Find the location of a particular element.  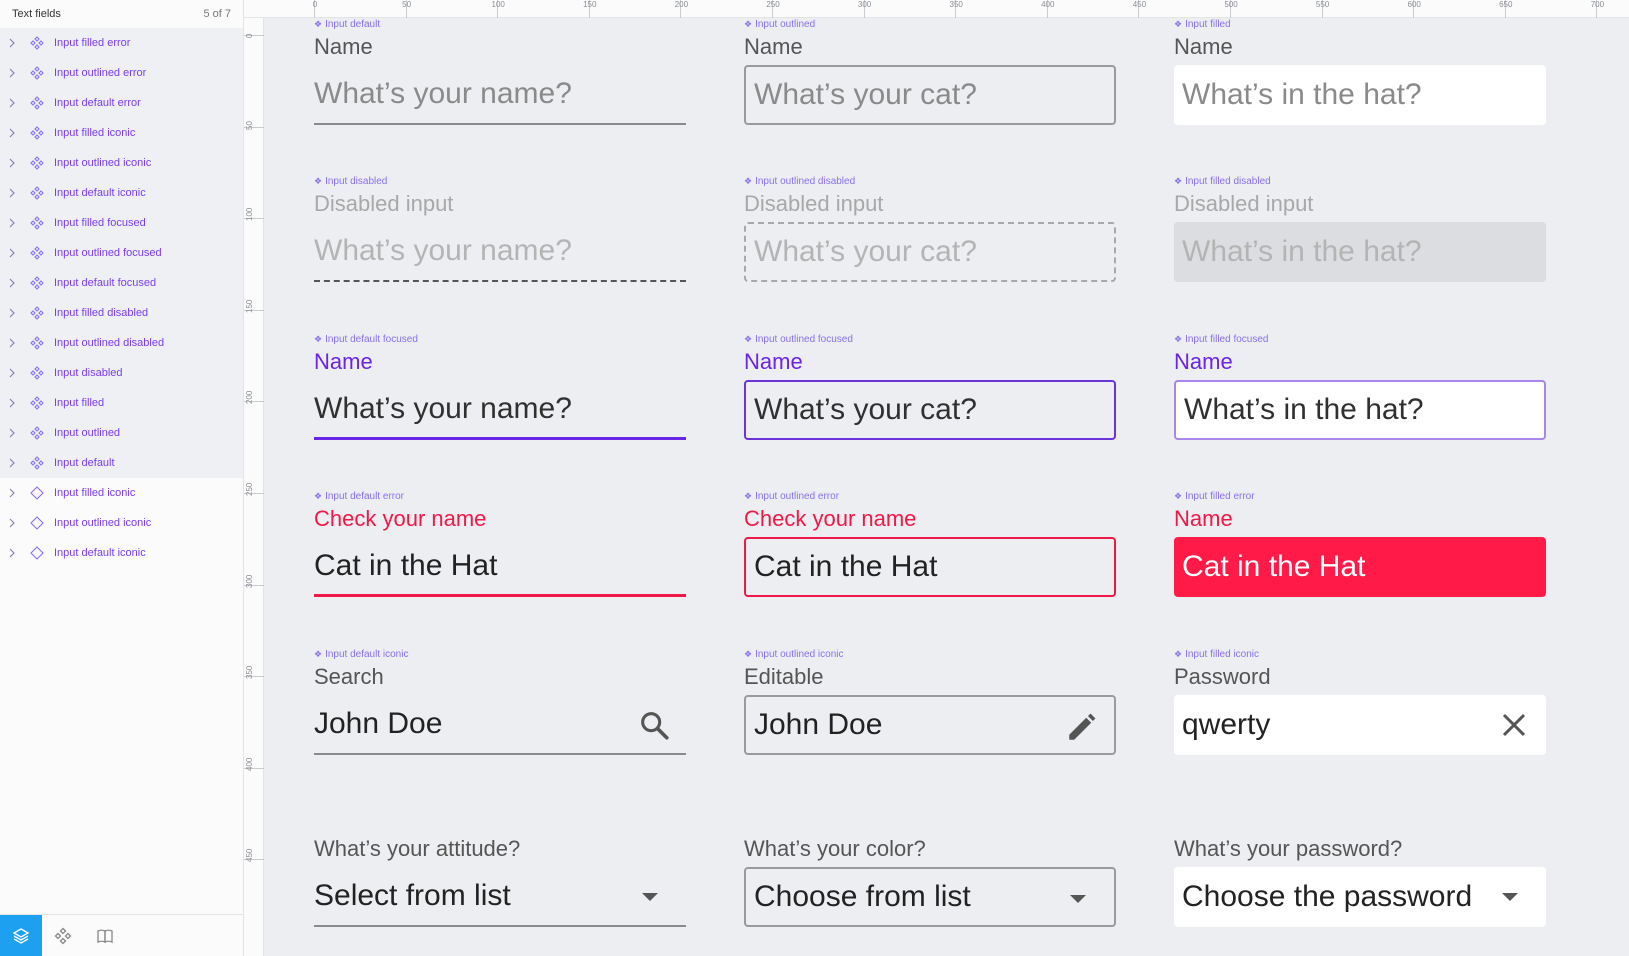

component-name-label: ❖ Input outlined disabled is located at coordinates (799, 181).